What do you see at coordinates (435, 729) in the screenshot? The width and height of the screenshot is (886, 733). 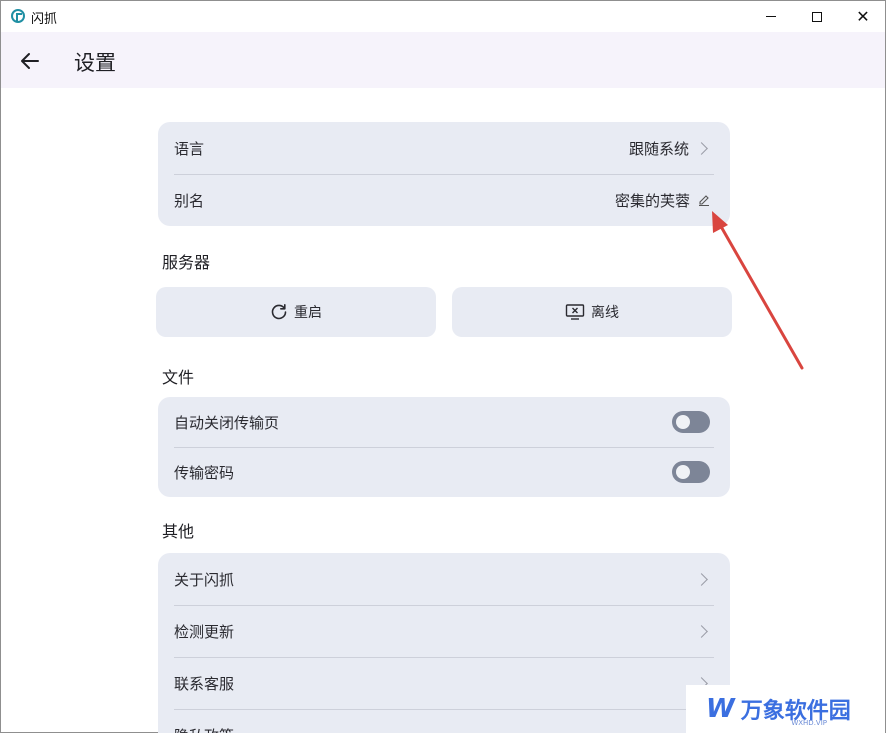 I see `privacy-policy-label: 隐私政策` at bounding box center [435, 729].